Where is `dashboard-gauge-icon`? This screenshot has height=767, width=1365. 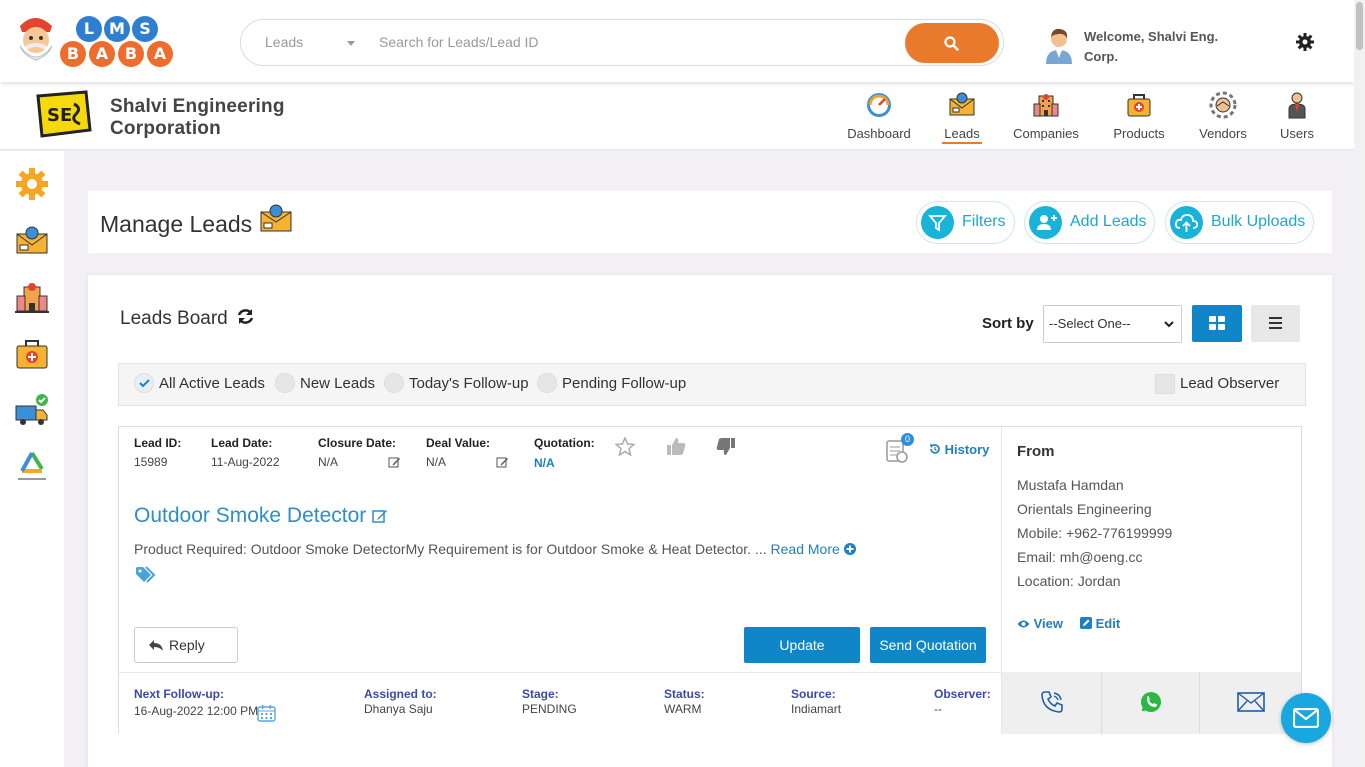 dashboard-gauge-icon is located at coordinates (879, 105).